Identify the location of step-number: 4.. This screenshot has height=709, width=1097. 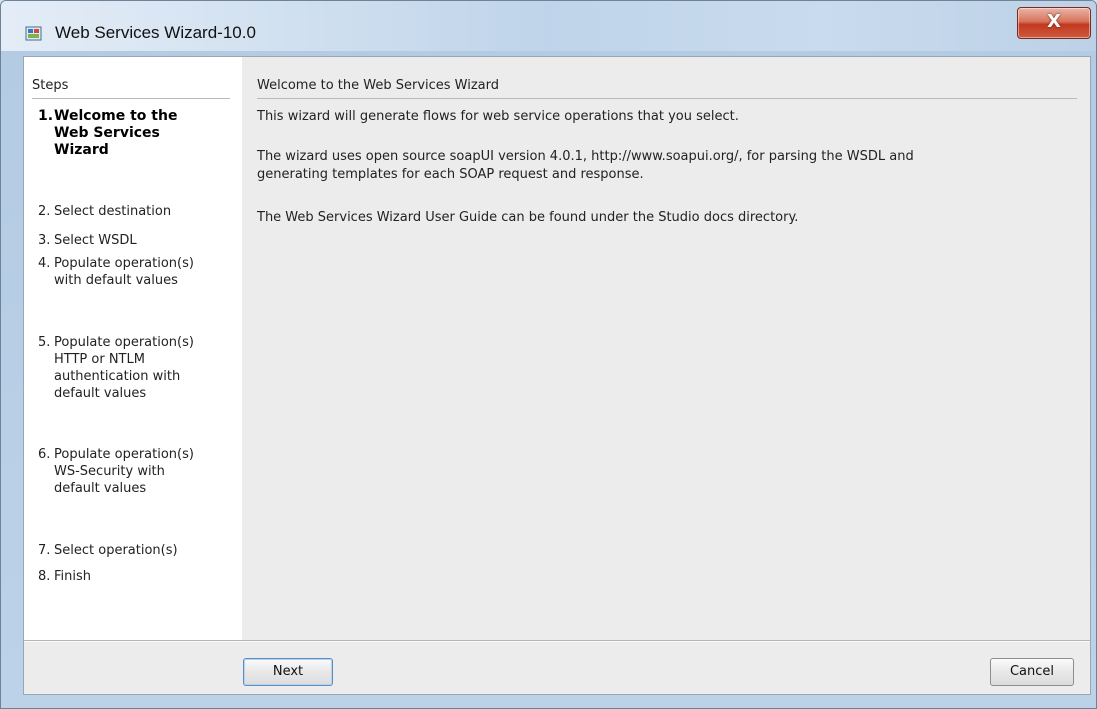
(44, 263).